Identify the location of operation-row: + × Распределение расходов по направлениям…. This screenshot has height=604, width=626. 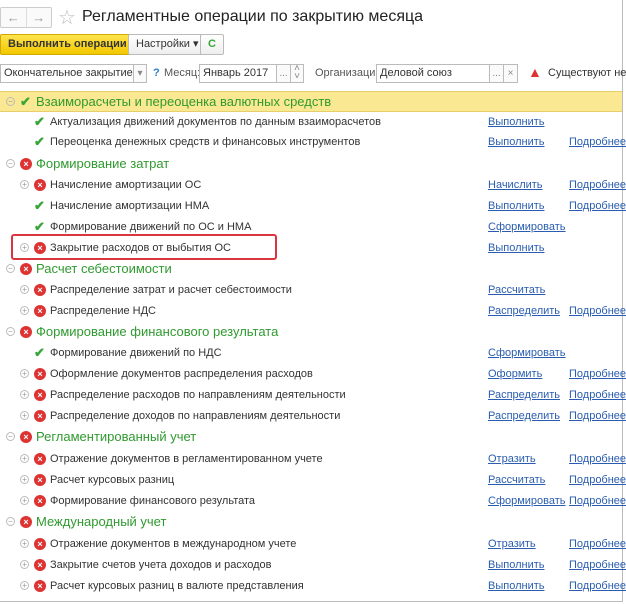
(313, 395).